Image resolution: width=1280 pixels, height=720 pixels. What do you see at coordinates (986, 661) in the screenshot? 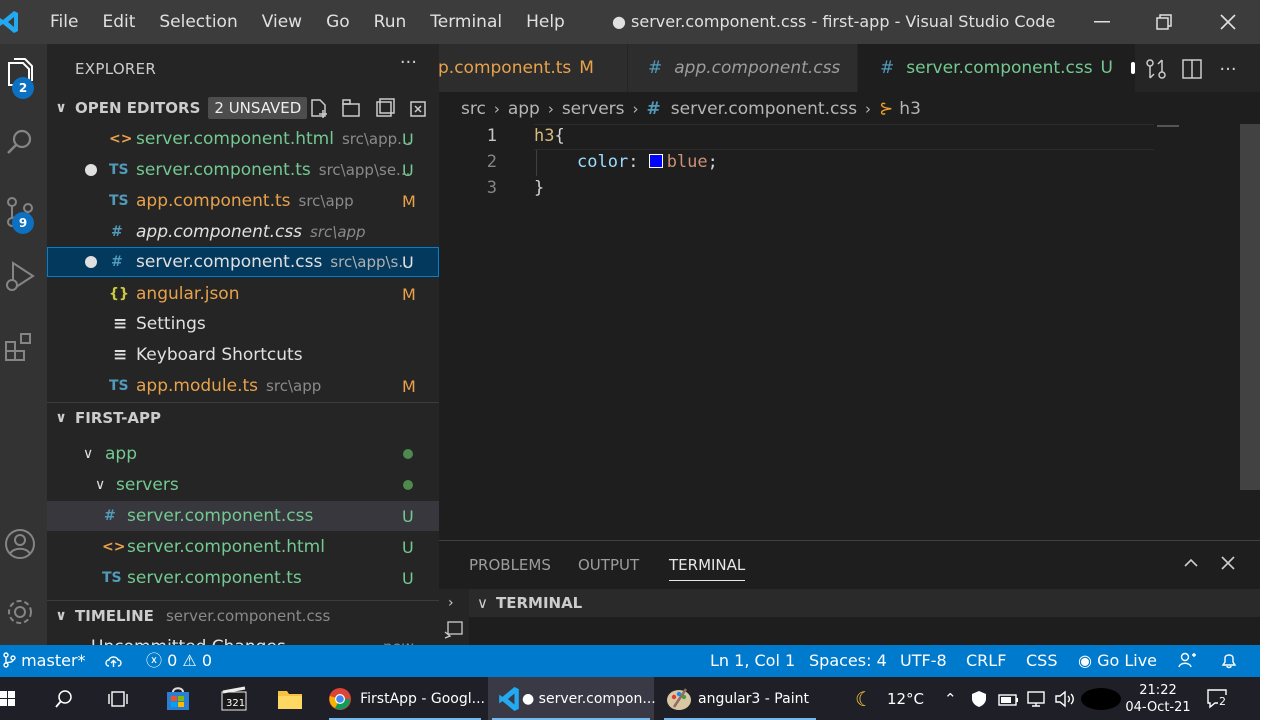
I see `end-of-line: CRLF` at bounding box center [986, 661].